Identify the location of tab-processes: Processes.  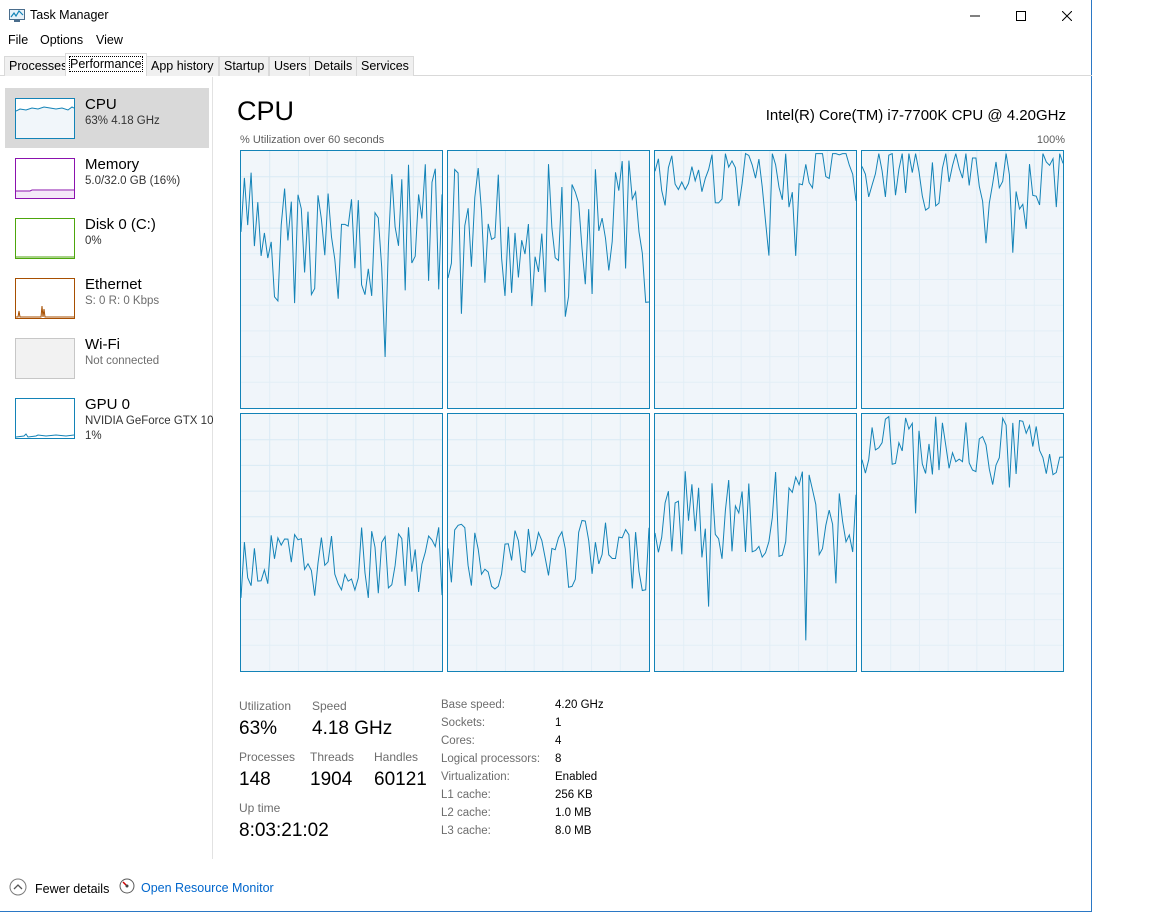
(38, 66).